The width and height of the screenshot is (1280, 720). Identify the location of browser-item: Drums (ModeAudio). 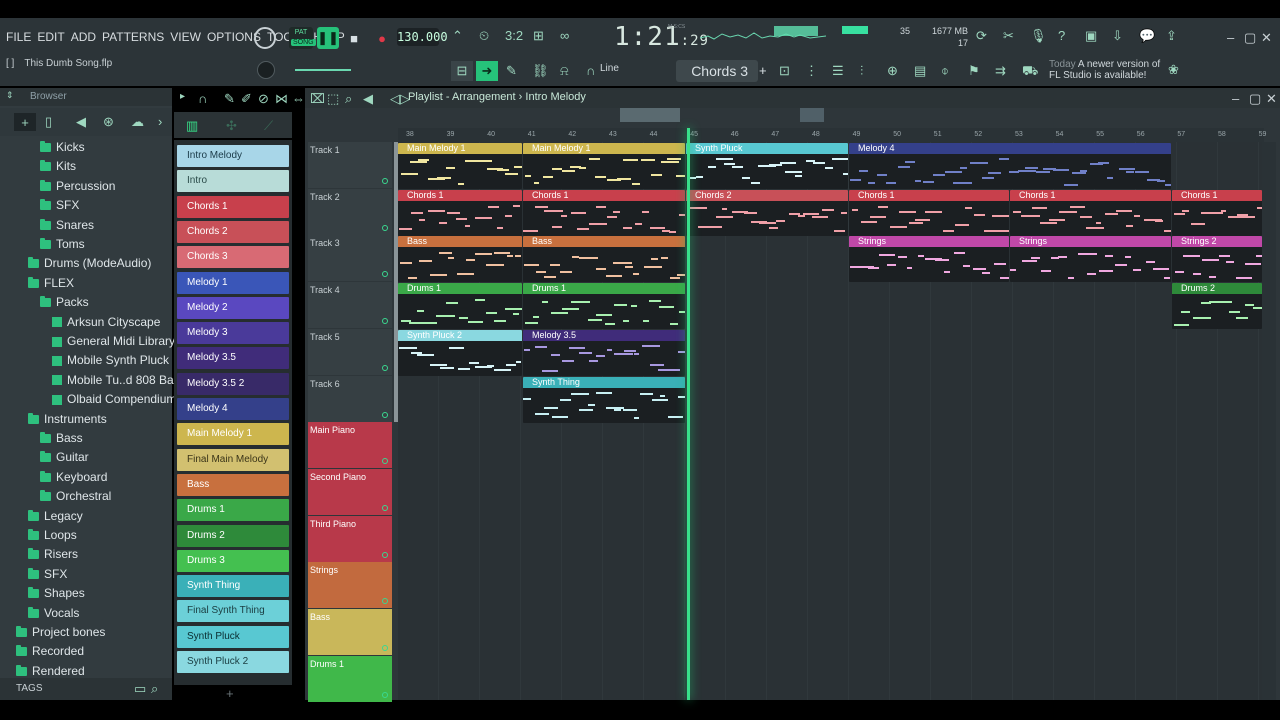
(89, 263).